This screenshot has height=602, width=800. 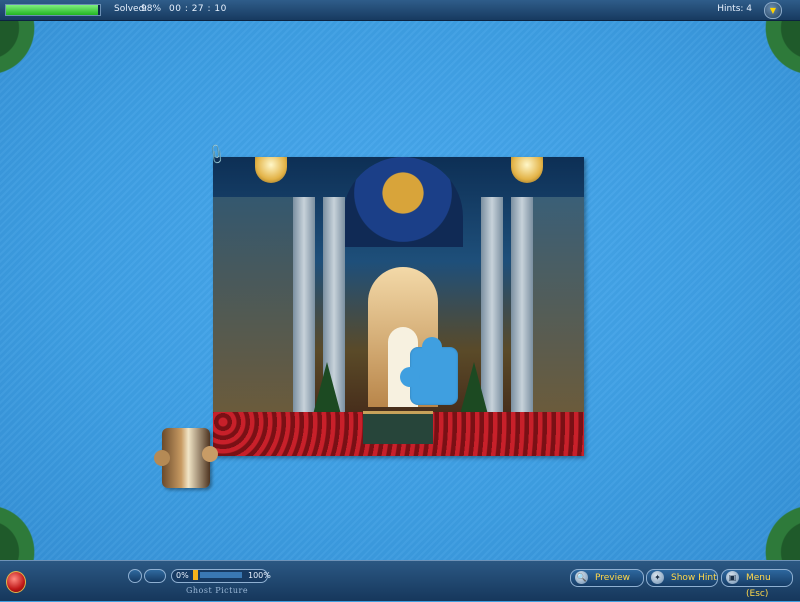 I want to click on puzzle-image-dome, so click(x=403, y=202).